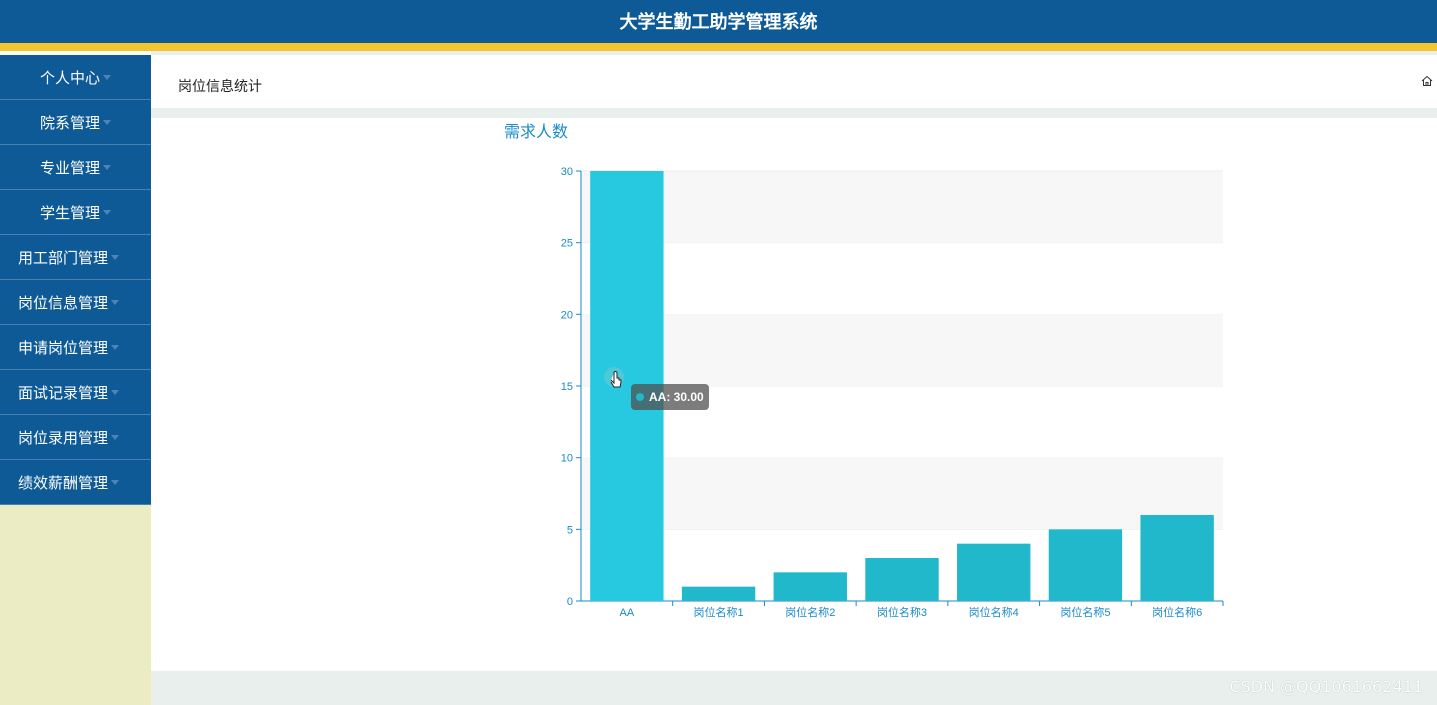 This screenshot has height=705, width=1437. Describe the element at coordinates (63, 392) in the screenshot. I see `sidebar-item-label: 面试记录管理` at that location.